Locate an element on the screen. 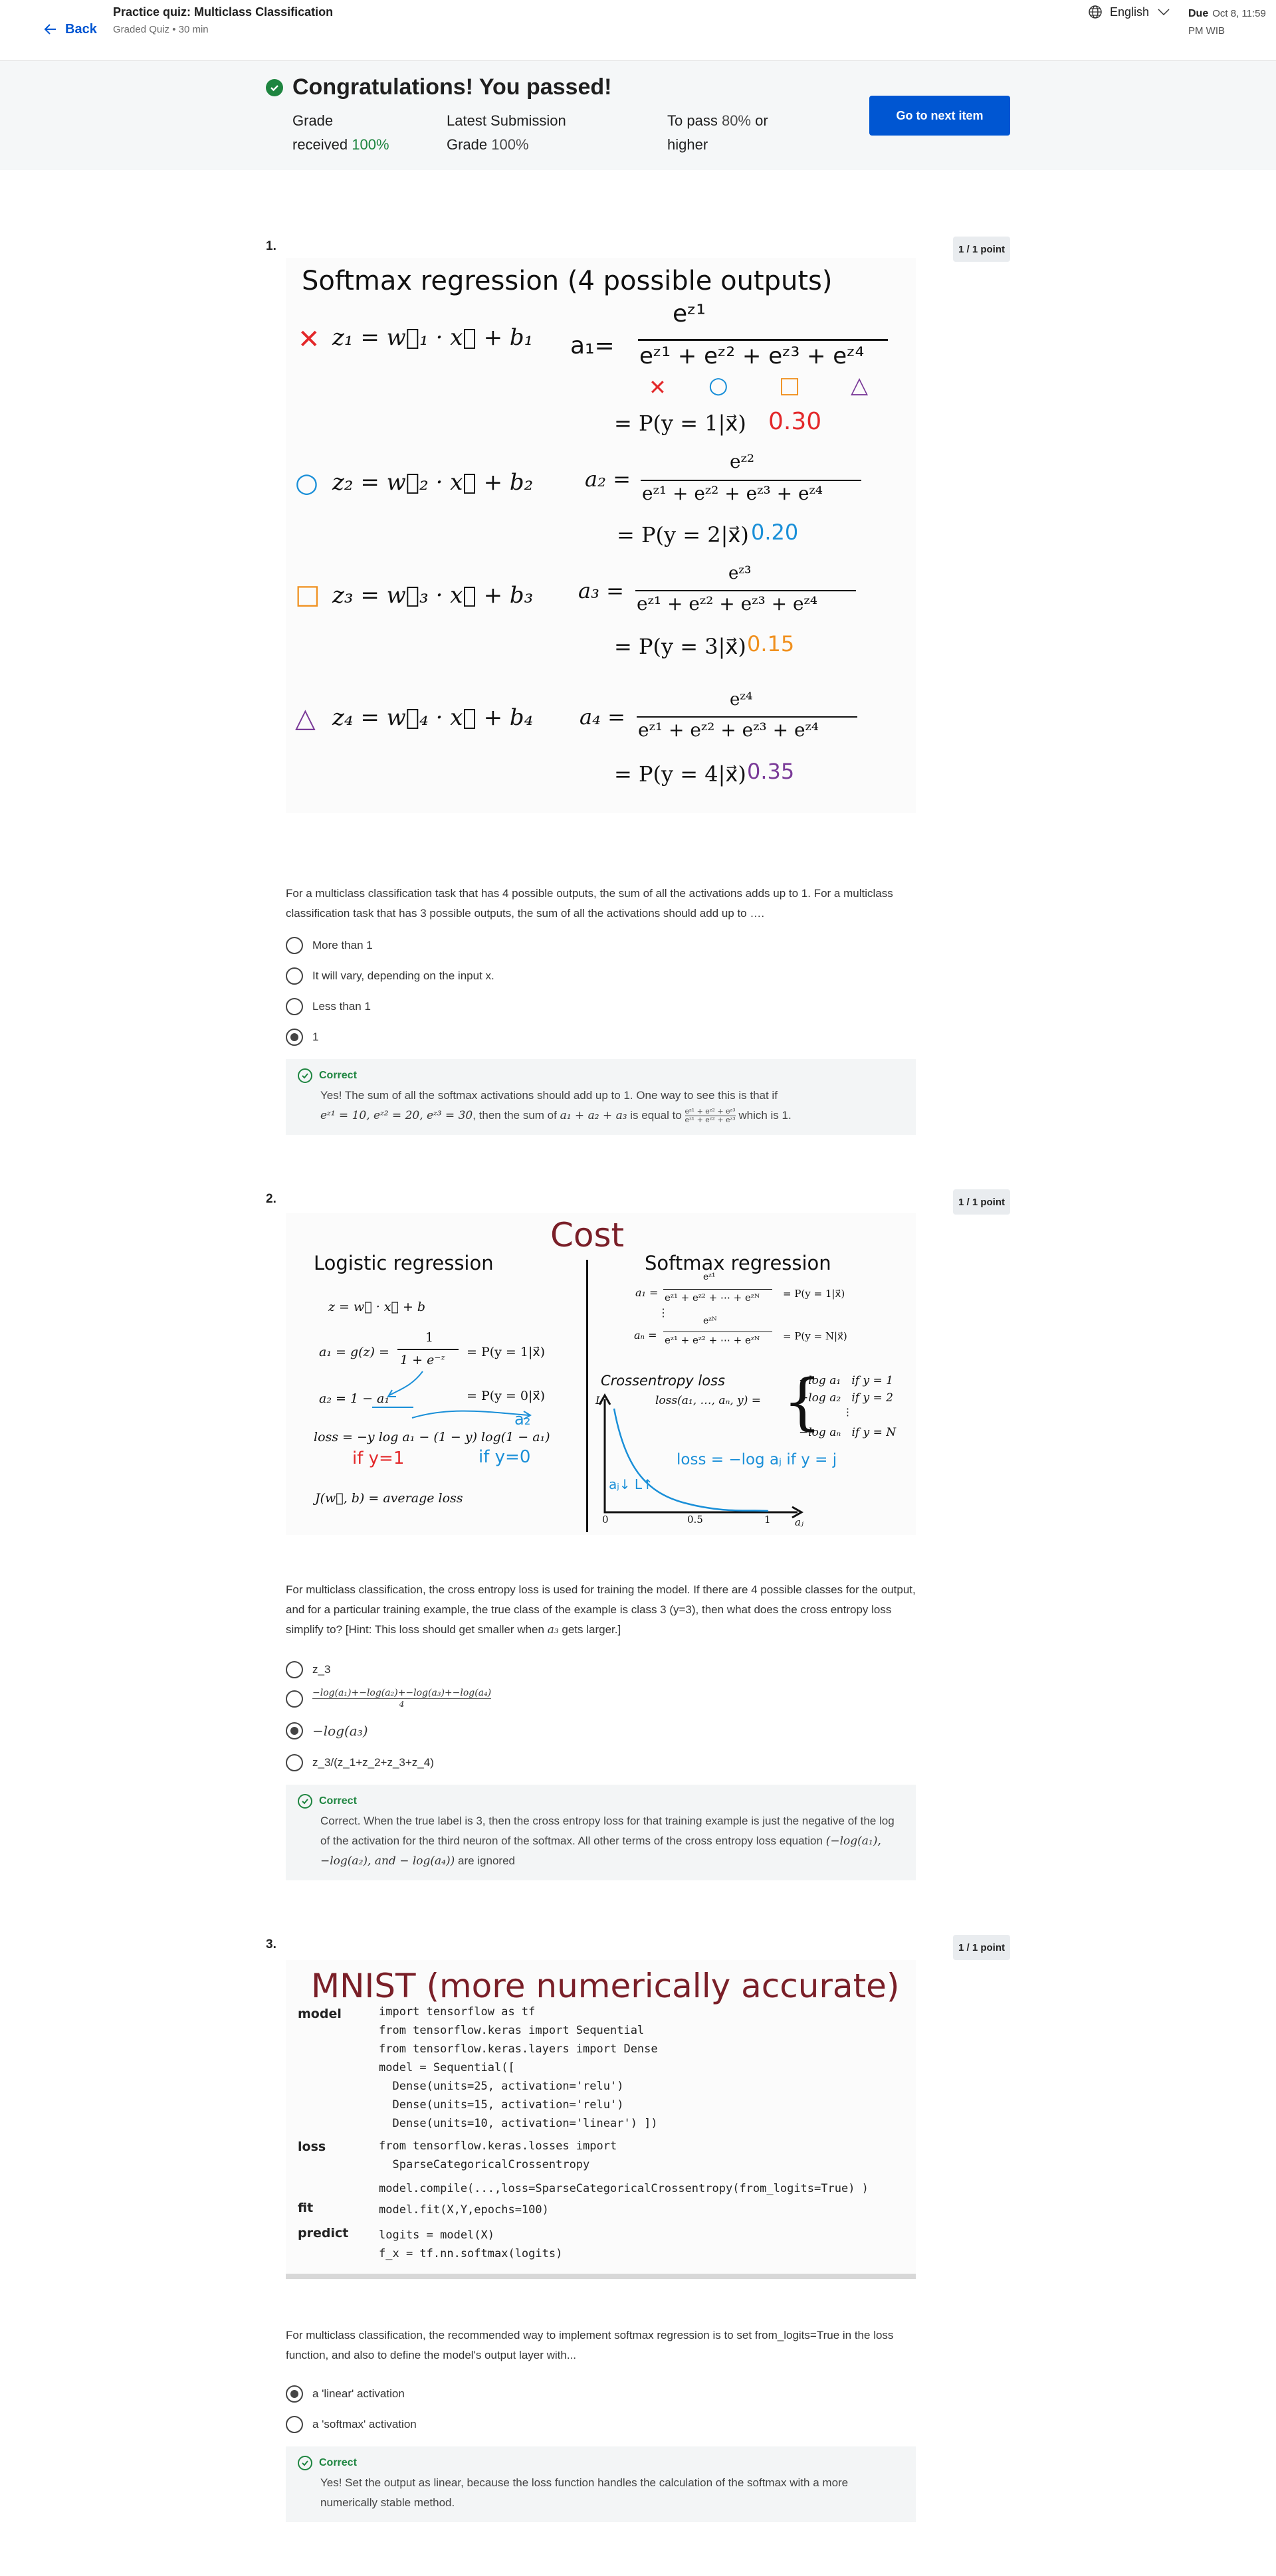  hand-aj-note: aⱼ↓ L↑ is located at coordinates (631, 1484).